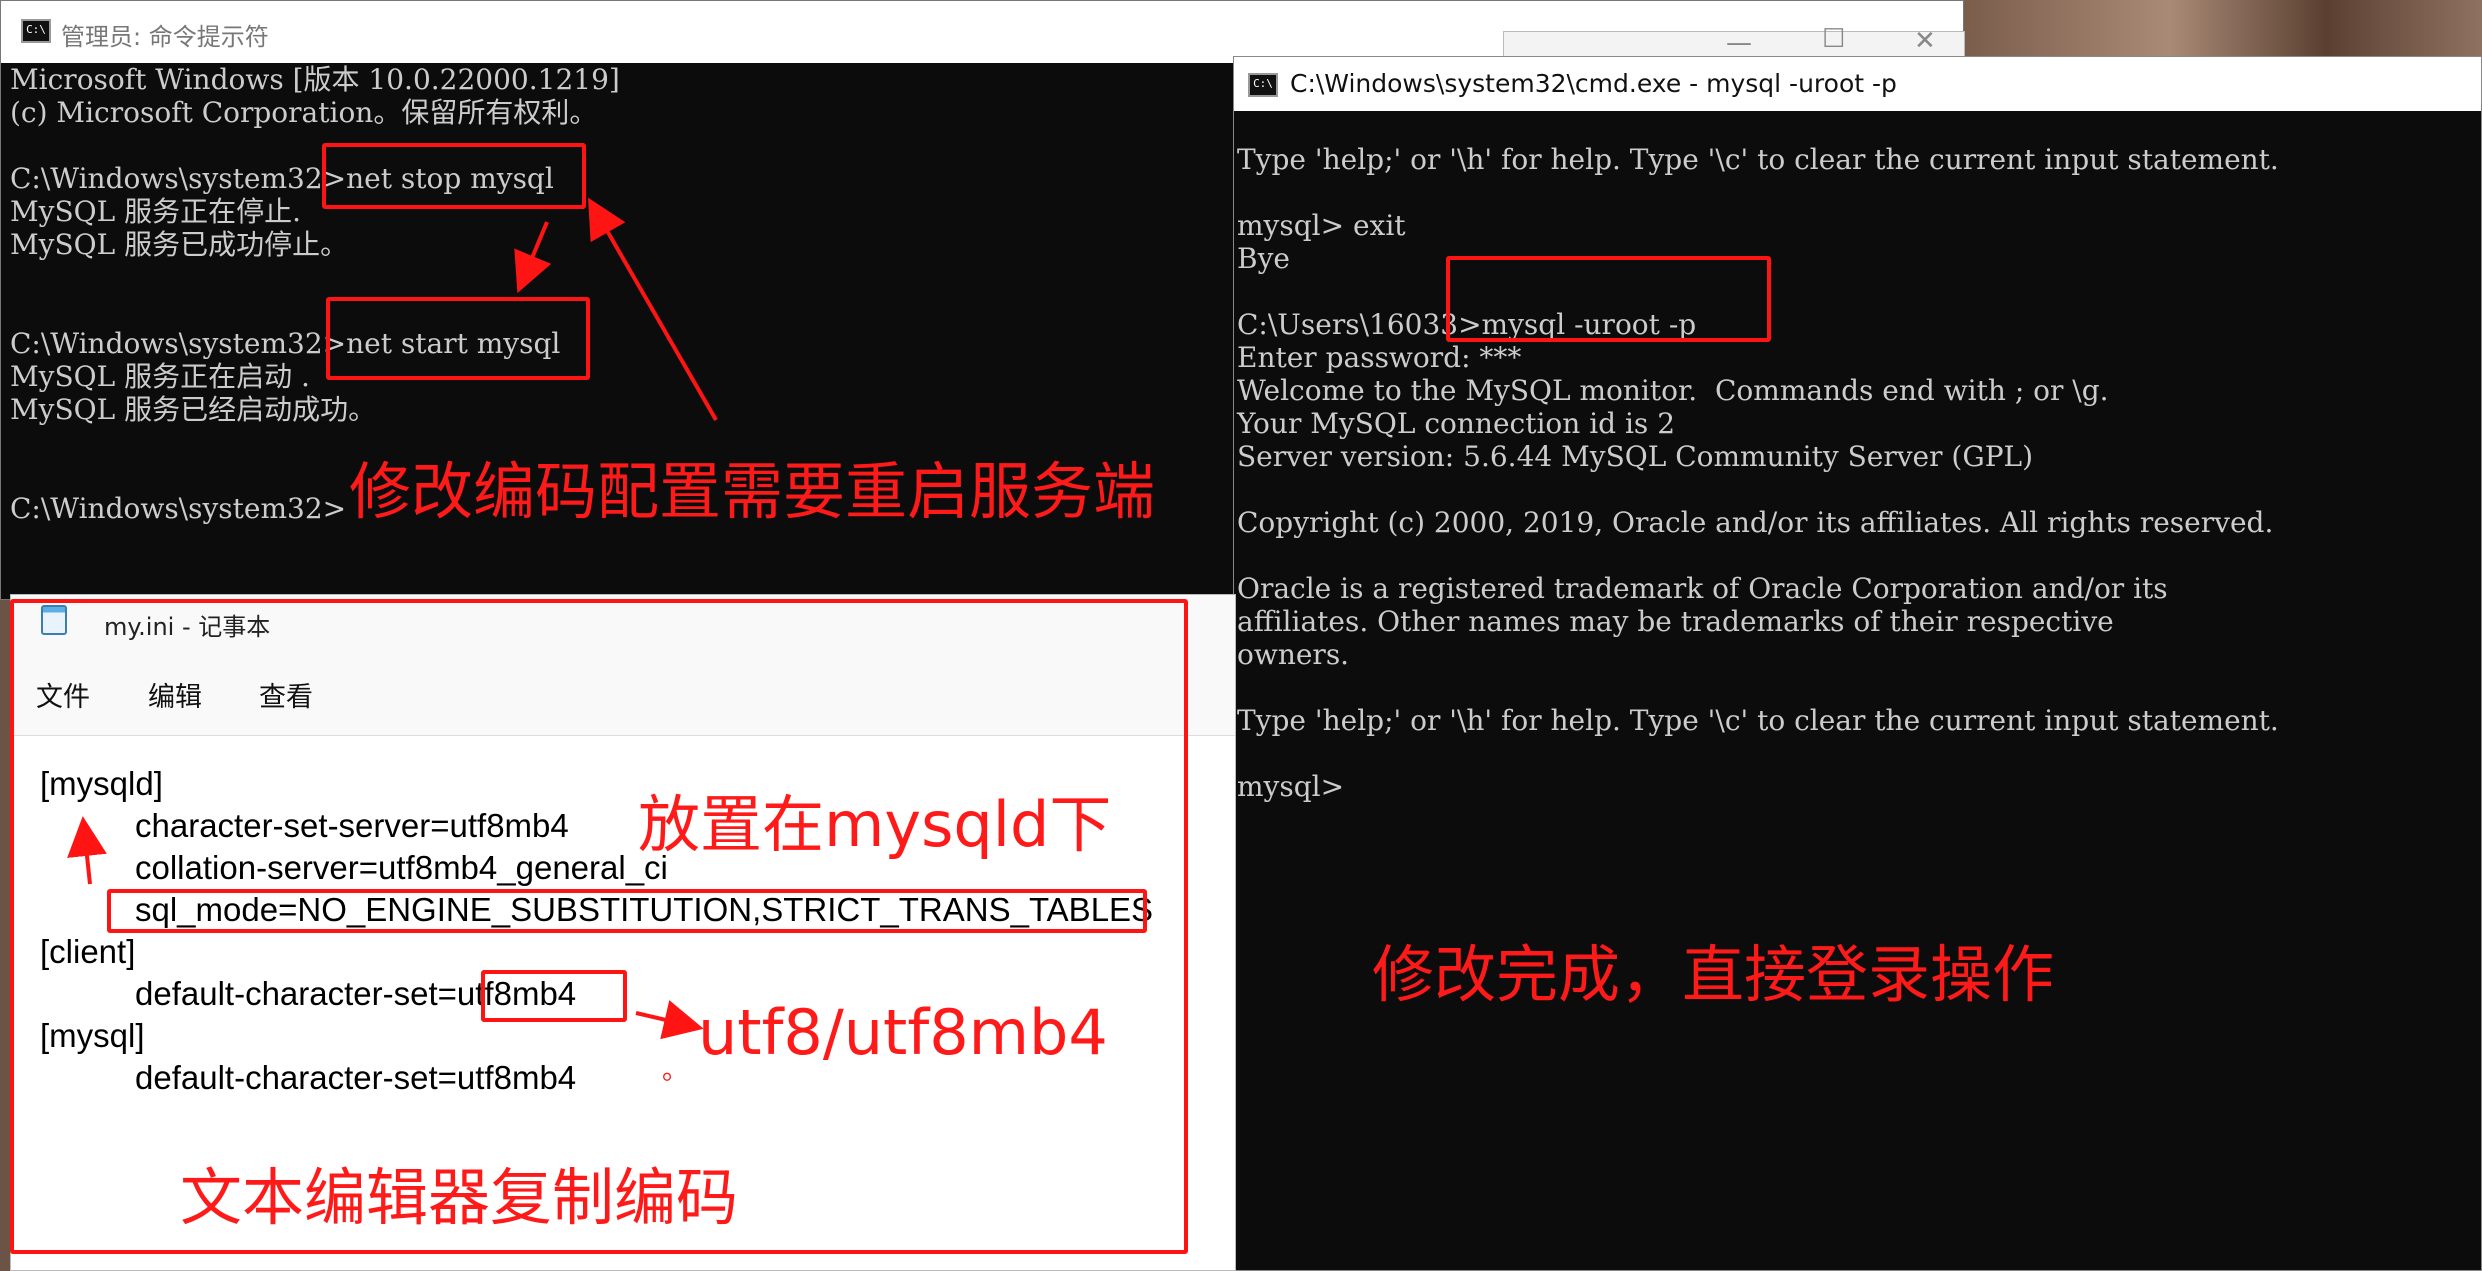  What do you see at coordinates (533, 257) in the screenshot?
I see `arrow-stop-to-start` at bounding box center [533, 257].